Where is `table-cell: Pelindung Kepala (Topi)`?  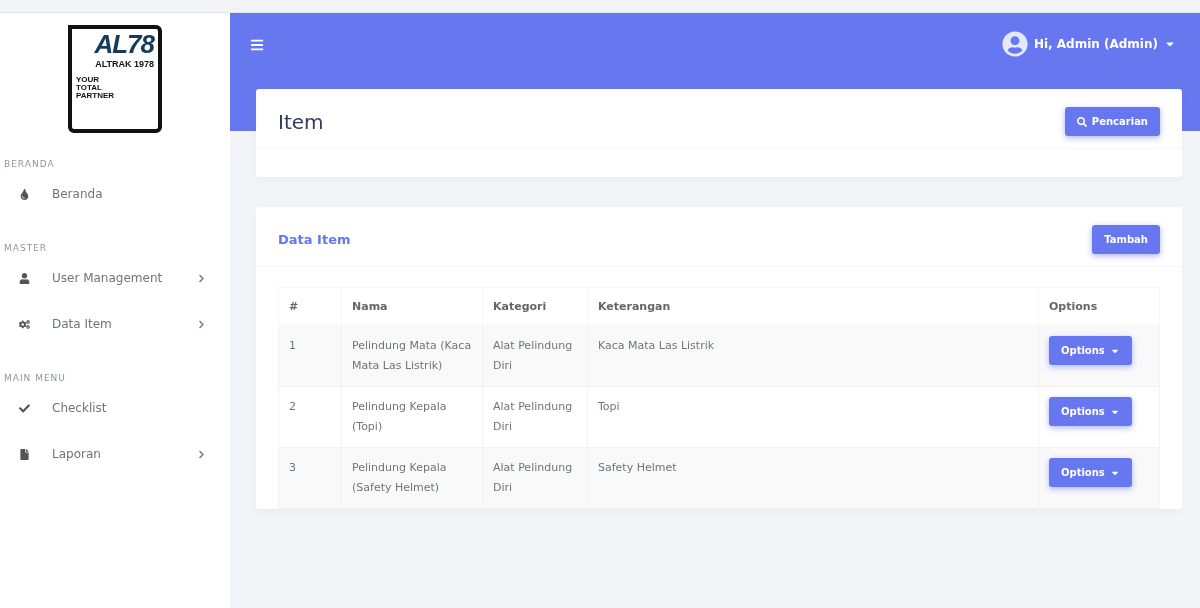
table-cell: Pelindung Kepala (Topi) is located at coordinates (412, 417).